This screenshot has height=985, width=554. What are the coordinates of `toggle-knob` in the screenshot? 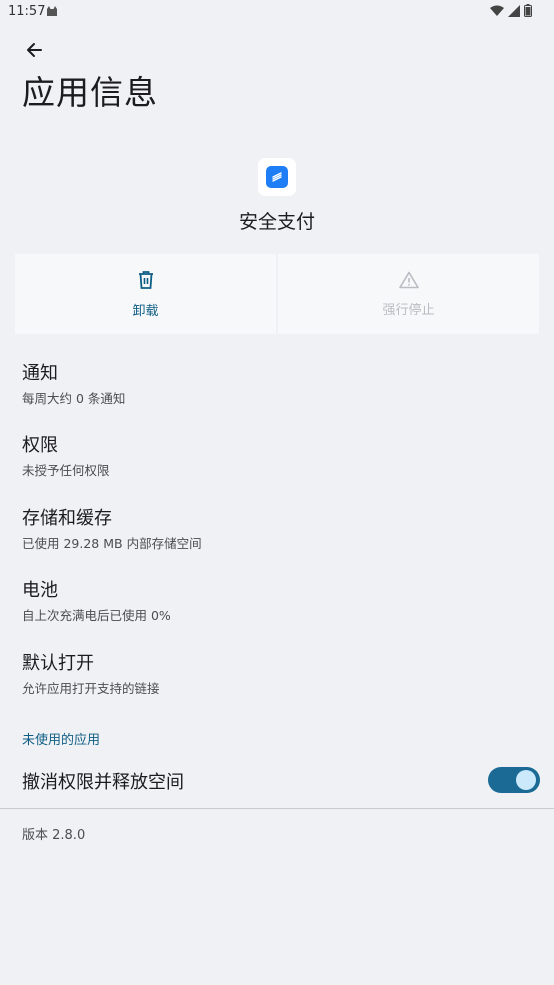 It's located at (526, 780).